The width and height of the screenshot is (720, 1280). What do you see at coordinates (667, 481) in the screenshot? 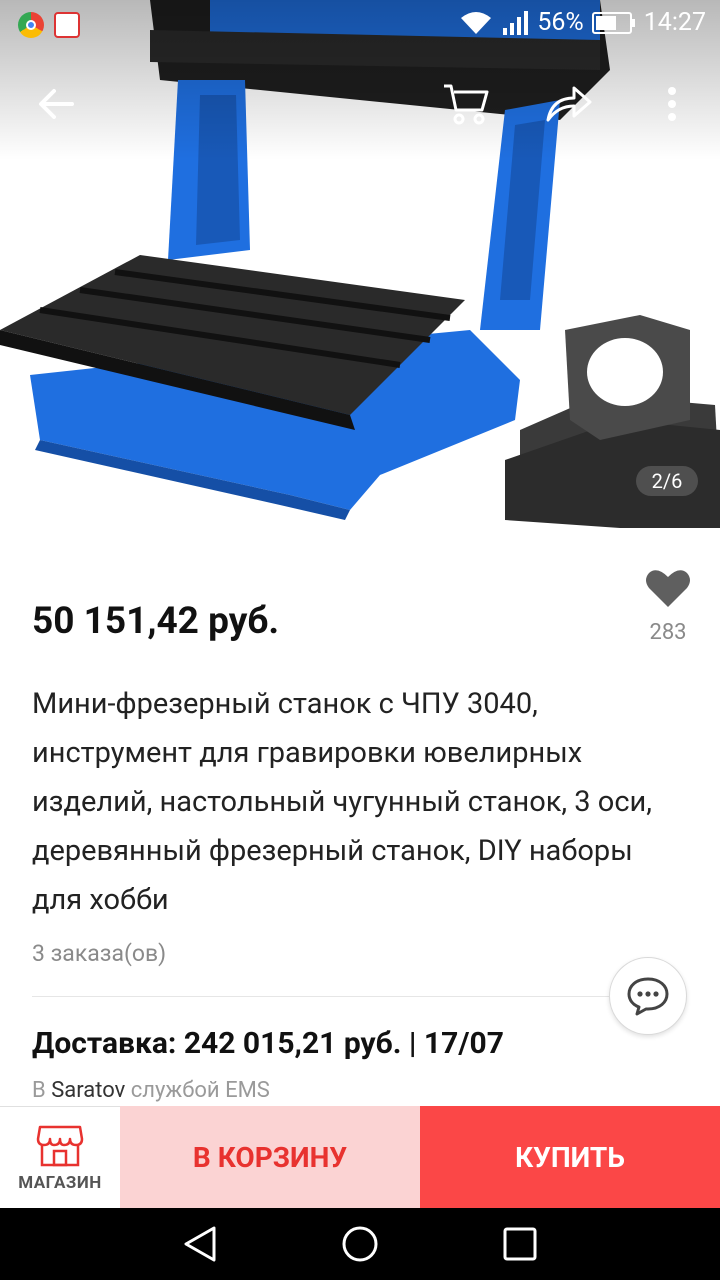
I see `gallery-pager: 2/6` at bounding box center [667, 481].